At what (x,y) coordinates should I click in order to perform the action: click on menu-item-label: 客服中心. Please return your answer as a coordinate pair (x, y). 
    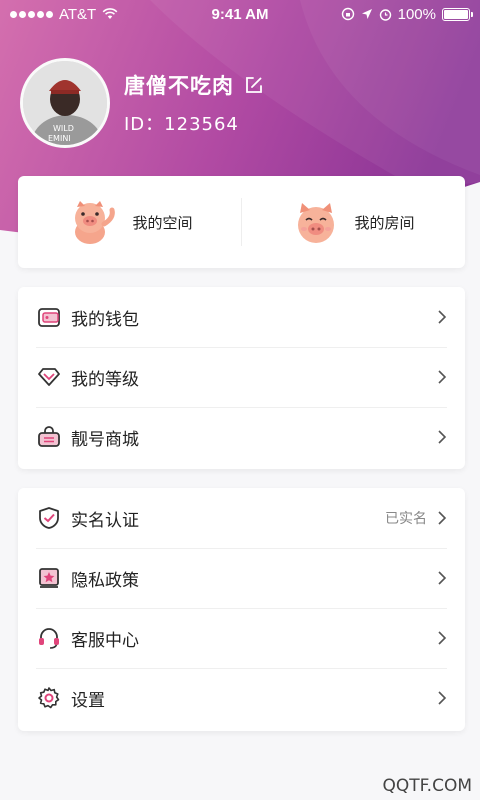
    Looking at the image, I should click on (105, 640).